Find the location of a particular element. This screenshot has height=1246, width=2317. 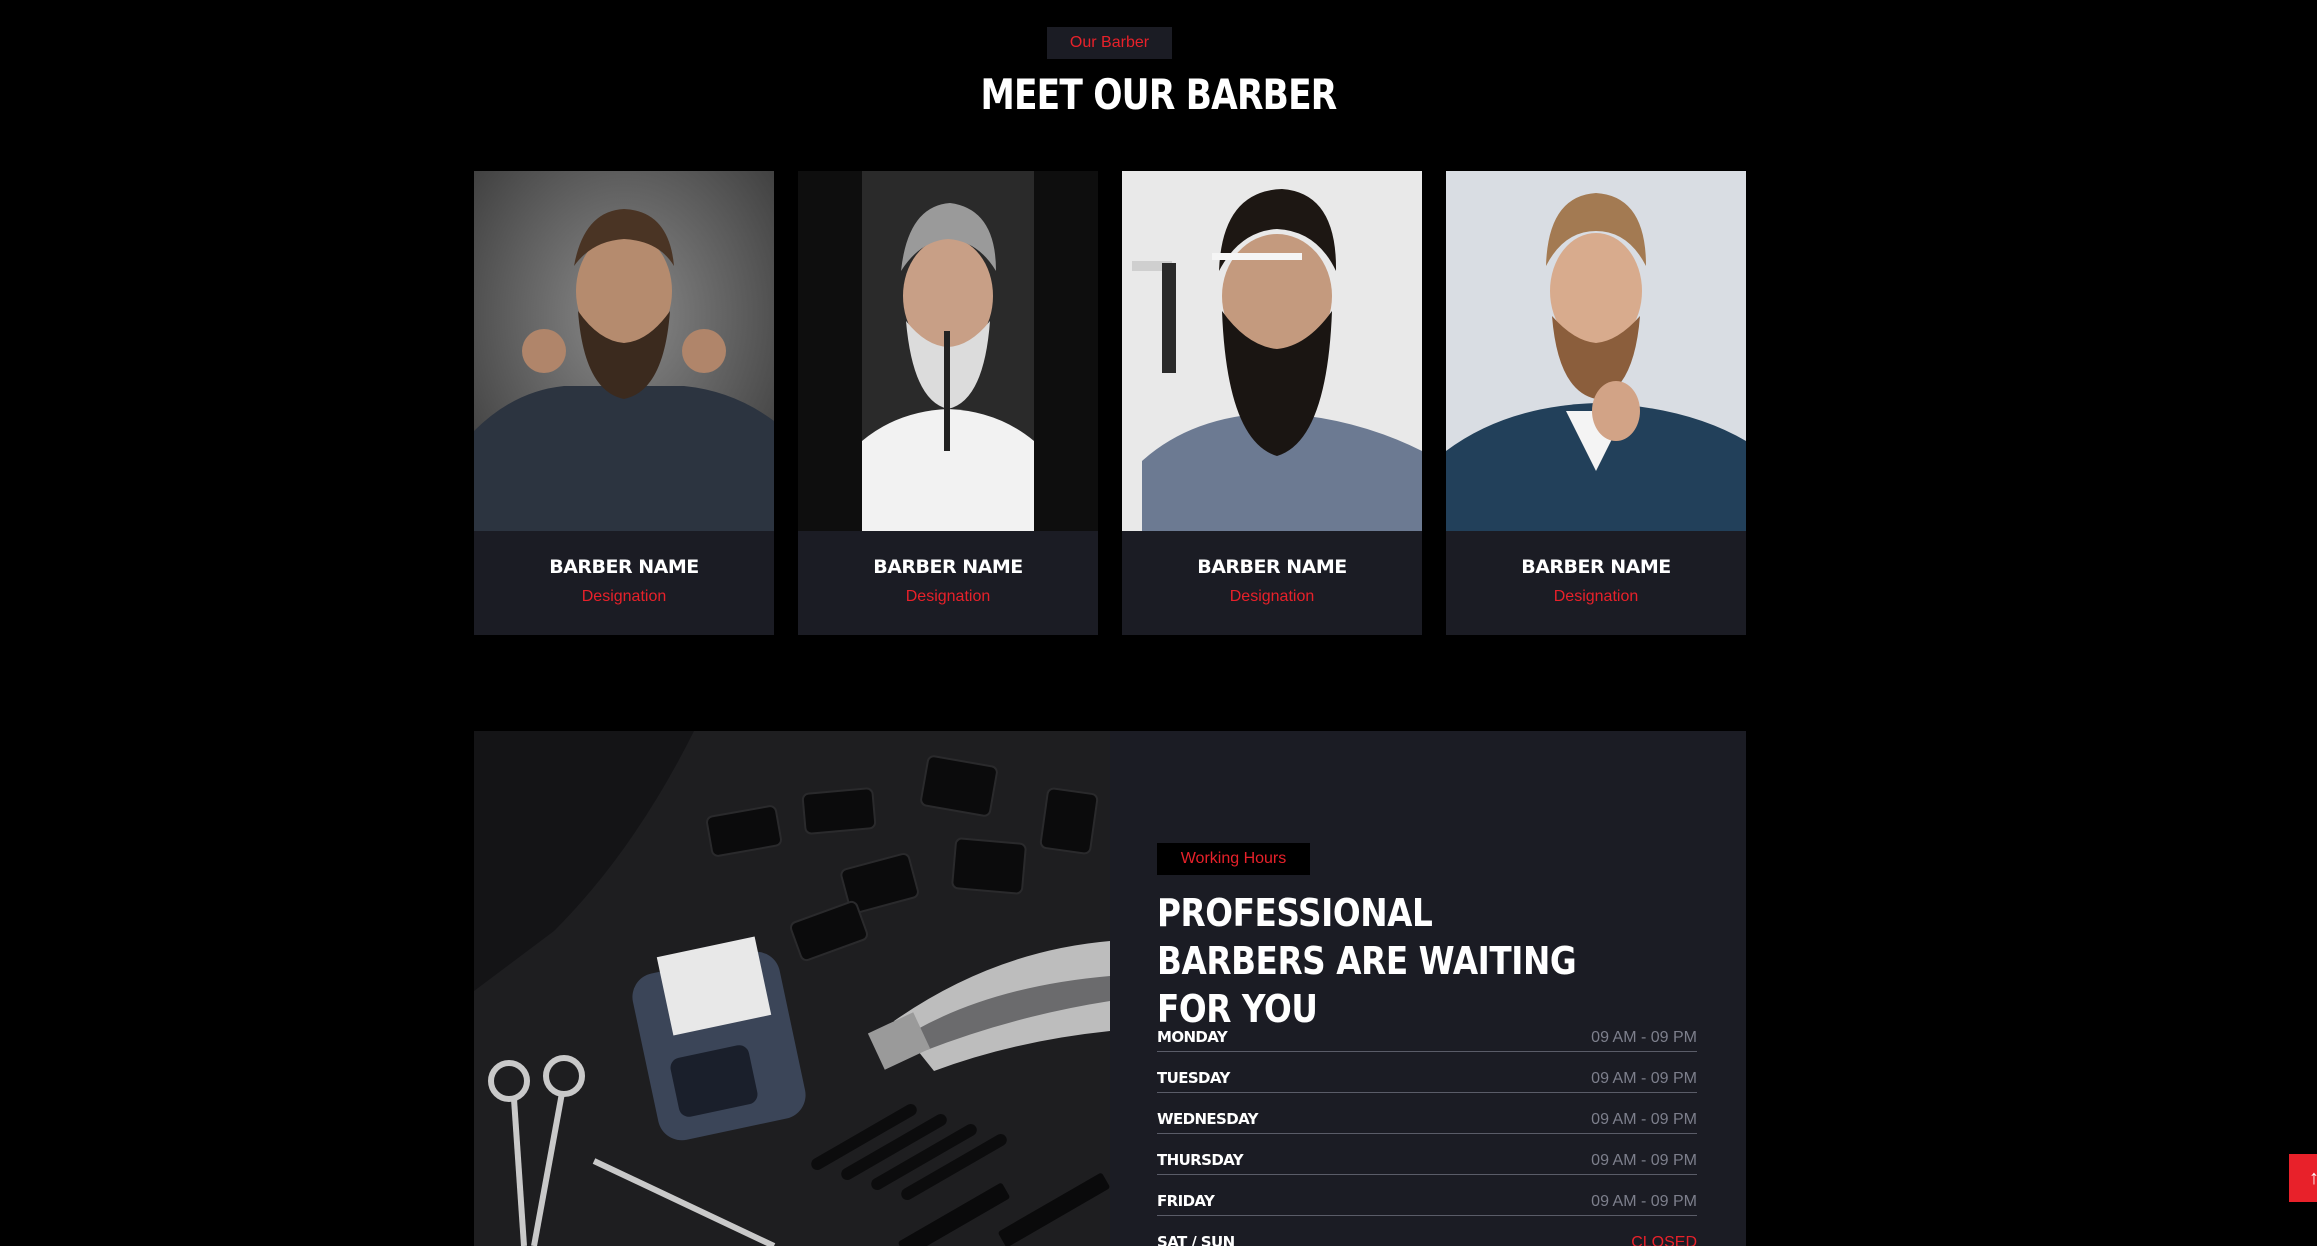

arrow-up-icon: ↑ is located at coordinates (2313, 1178).